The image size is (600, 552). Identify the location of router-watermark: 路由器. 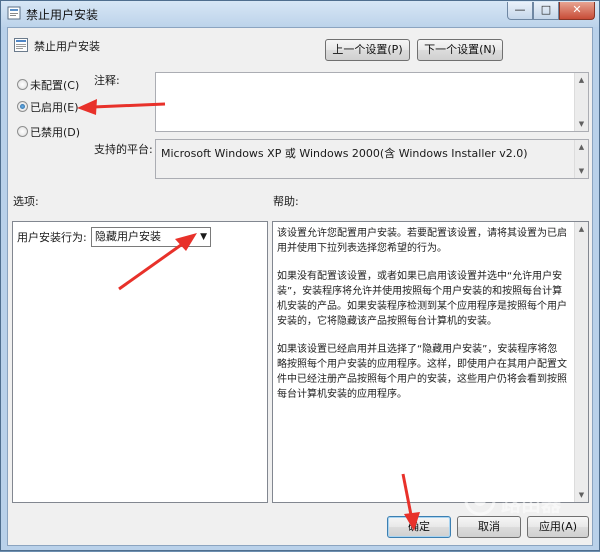
(523, 501).